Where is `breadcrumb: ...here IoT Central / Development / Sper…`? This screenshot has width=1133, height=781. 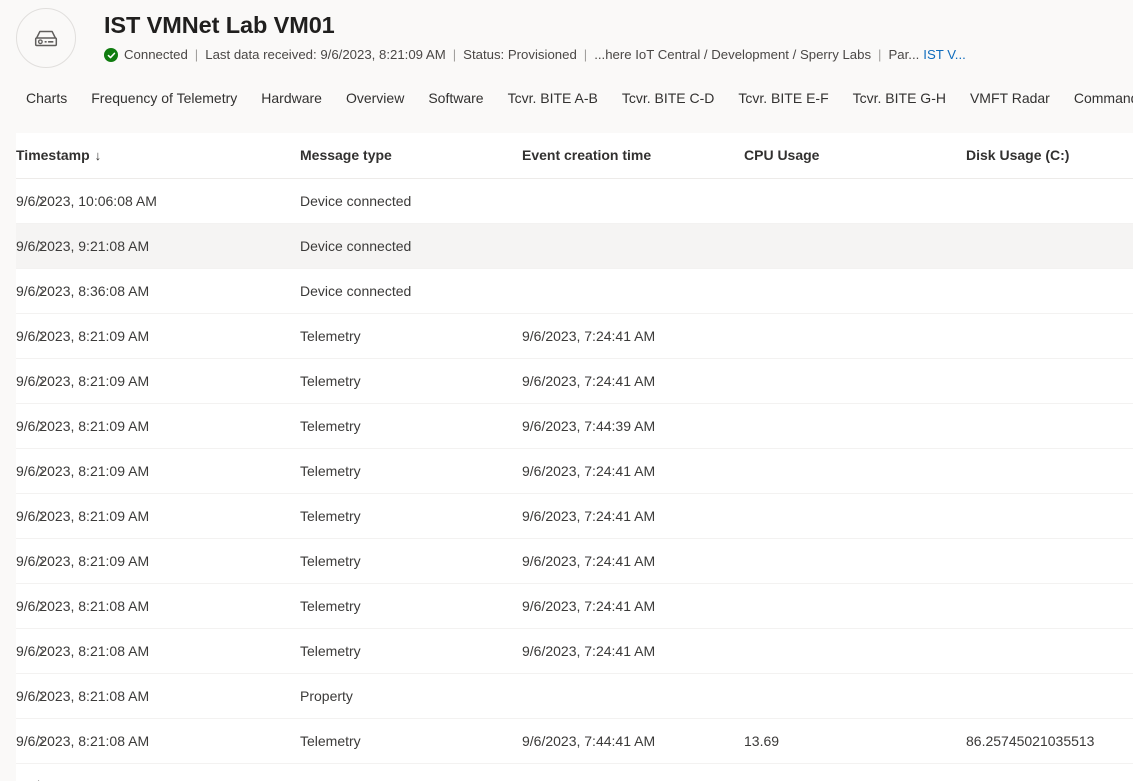
breadcrumb: ...here IoT Central / Development / Sper… is located at coordinates (732, 55).